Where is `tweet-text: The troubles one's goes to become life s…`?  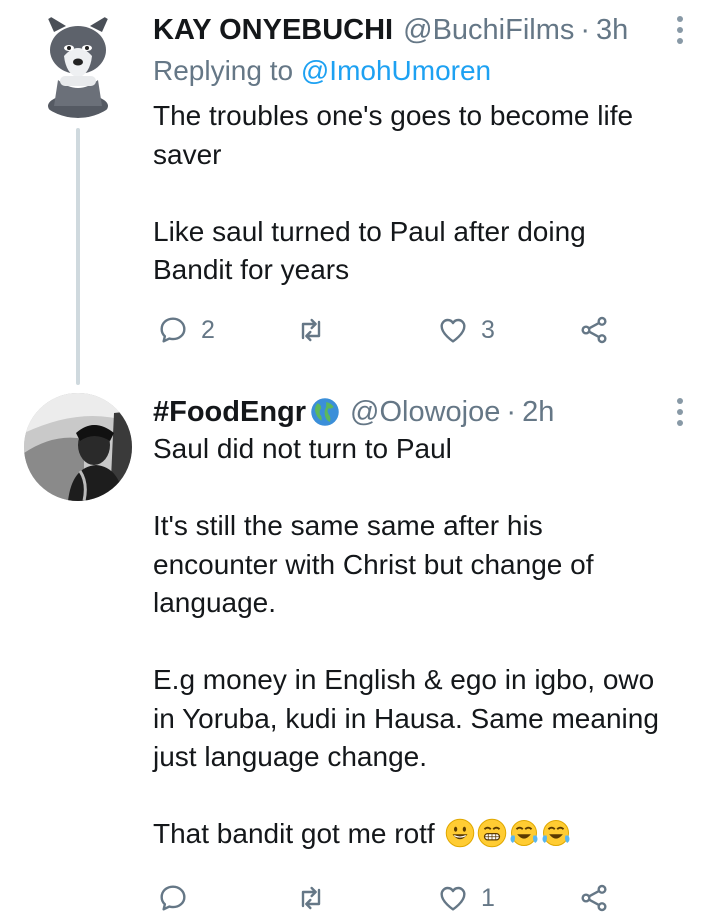
tweet-text: The troubles one's goes to become life s… is located at coordinates (393, 192).